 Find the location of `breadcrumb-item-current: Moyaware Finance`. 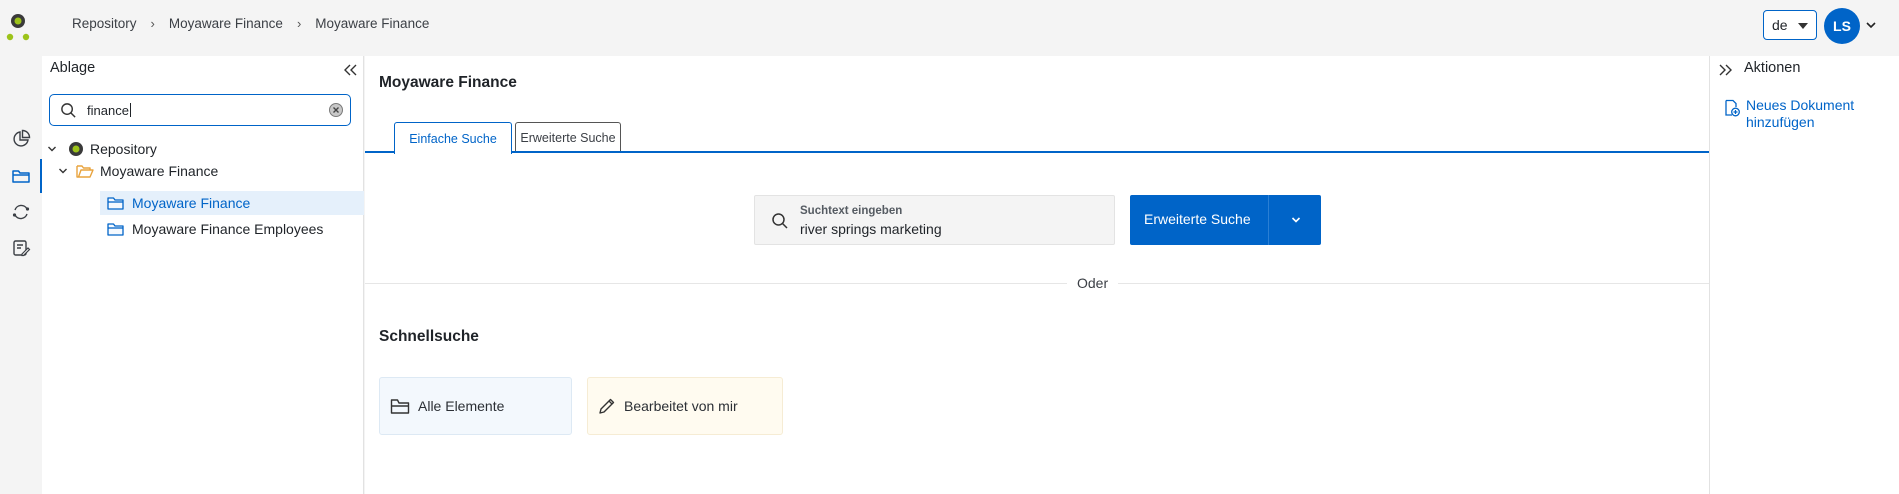

breadcrumb-item-current: Moyaware Finance is located at coordinates (372, 23).